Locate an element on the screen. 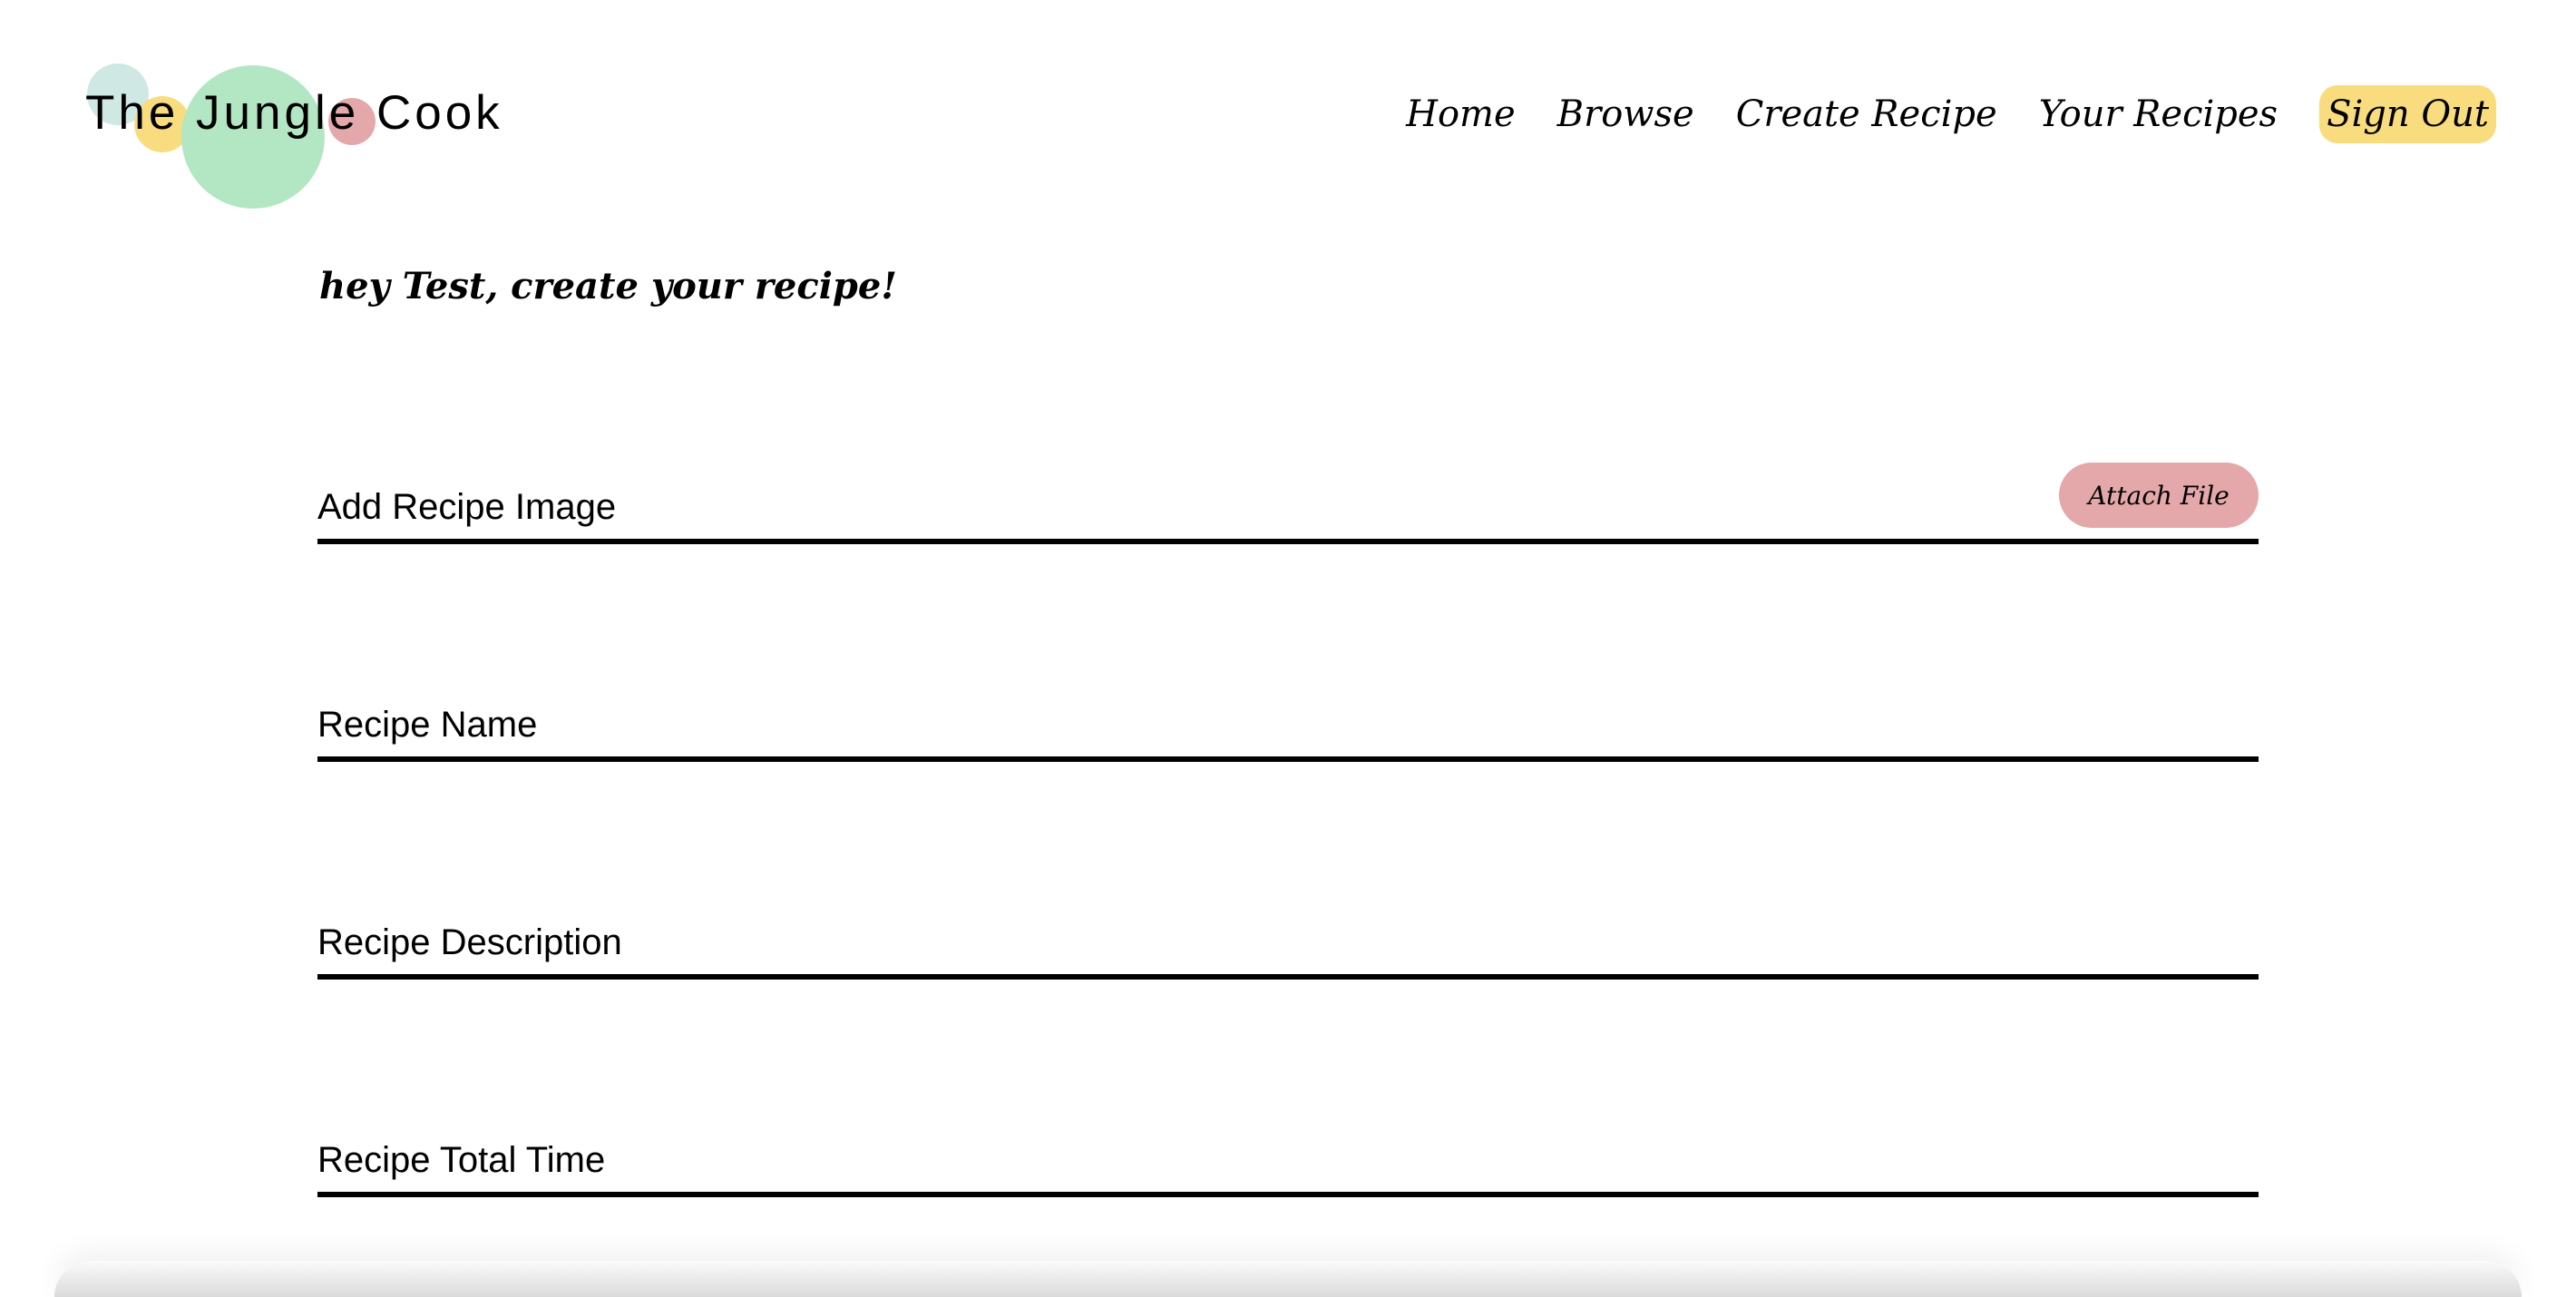 This screenshot has width=2576, height=1297. recipe-total-time-field: Recipe Total Time is located at coordinates (1288, 1158).